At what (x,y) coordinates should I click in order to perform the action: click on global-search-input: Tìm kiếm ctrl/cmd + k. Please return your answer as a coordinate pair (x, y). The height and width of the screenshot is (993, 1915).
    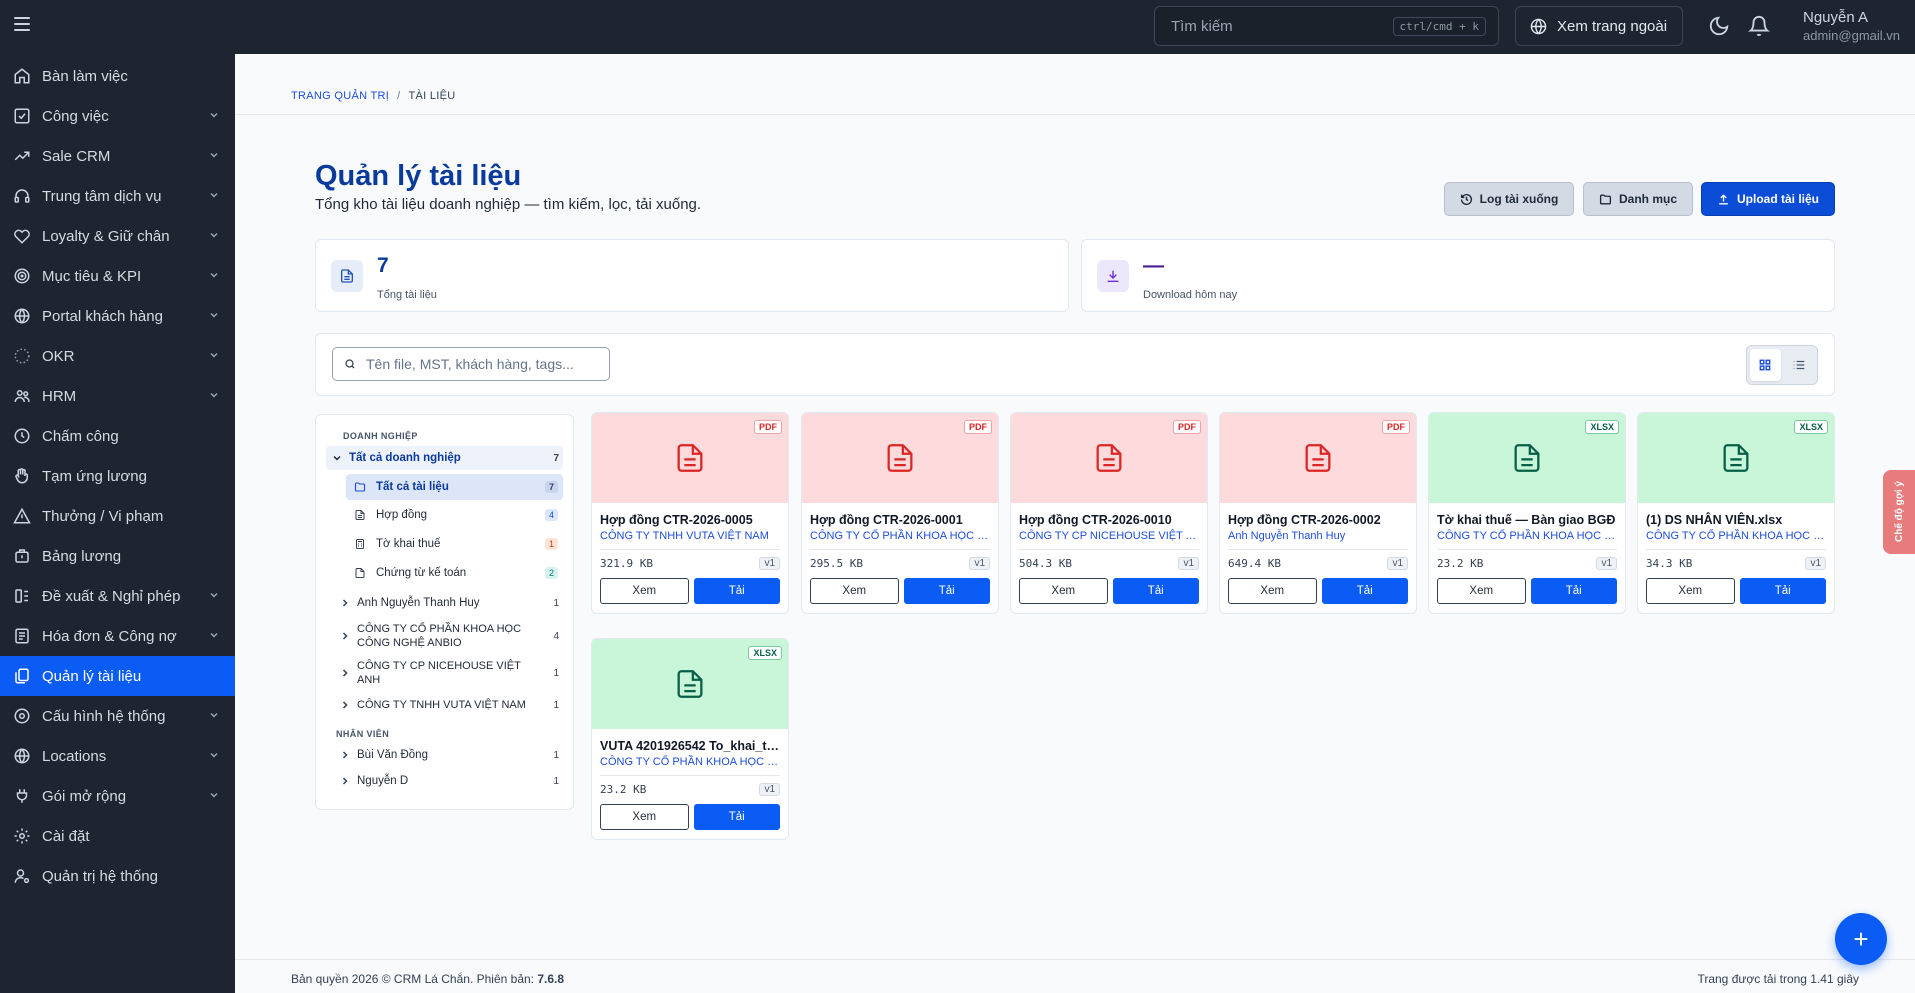
    Looking at the image, I should click on (1326, 26).